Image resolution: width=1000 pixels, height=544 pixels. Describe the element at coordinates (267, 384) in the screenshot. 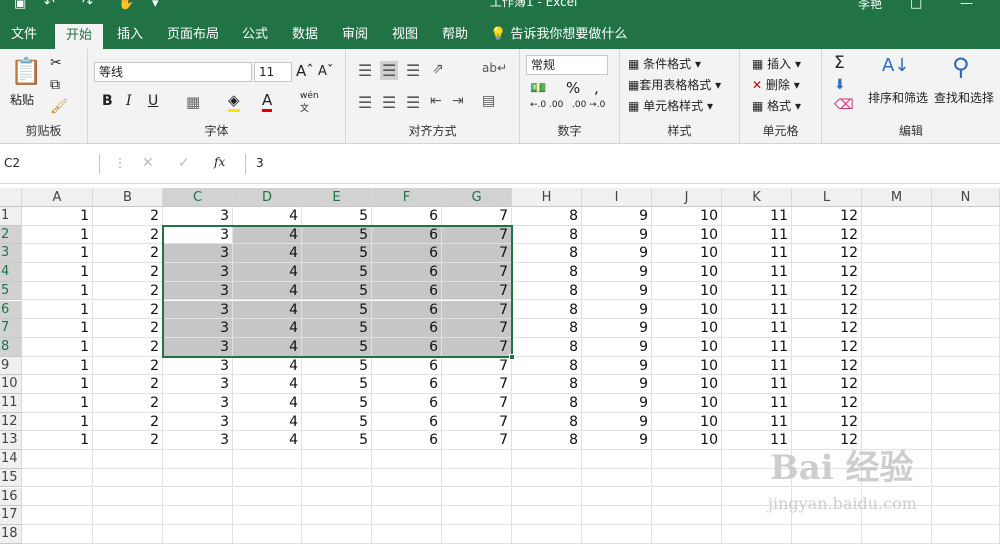

I see `cell-d10: 4` at that location.